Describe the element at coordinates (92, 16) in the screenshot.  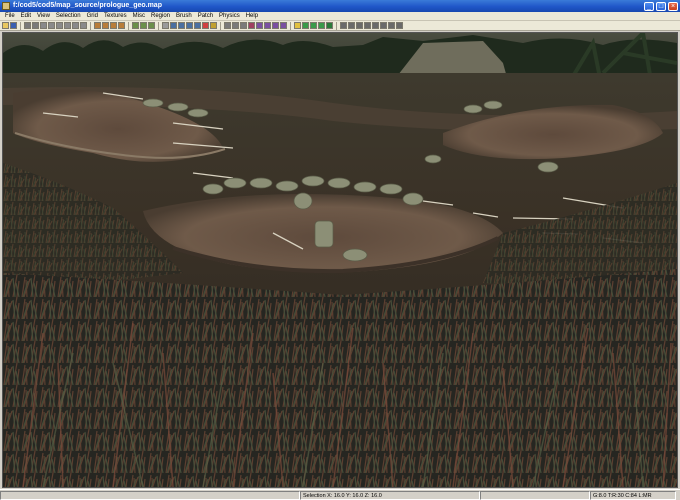
I see `menu-grid: Grid` at that location.